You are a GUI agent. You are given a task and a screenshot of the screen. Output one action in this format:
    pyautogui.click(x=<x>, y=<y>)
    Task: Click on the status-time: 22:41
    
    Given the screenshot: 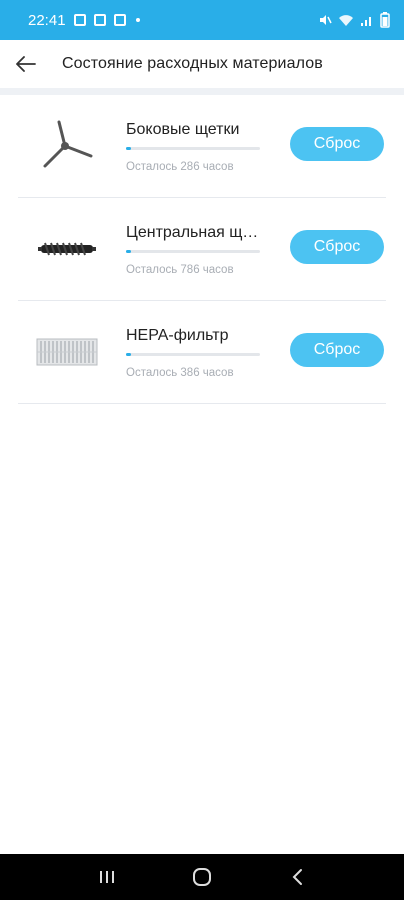 What is the action you would take?
    pyautogui.click(x=47, y=20)
    